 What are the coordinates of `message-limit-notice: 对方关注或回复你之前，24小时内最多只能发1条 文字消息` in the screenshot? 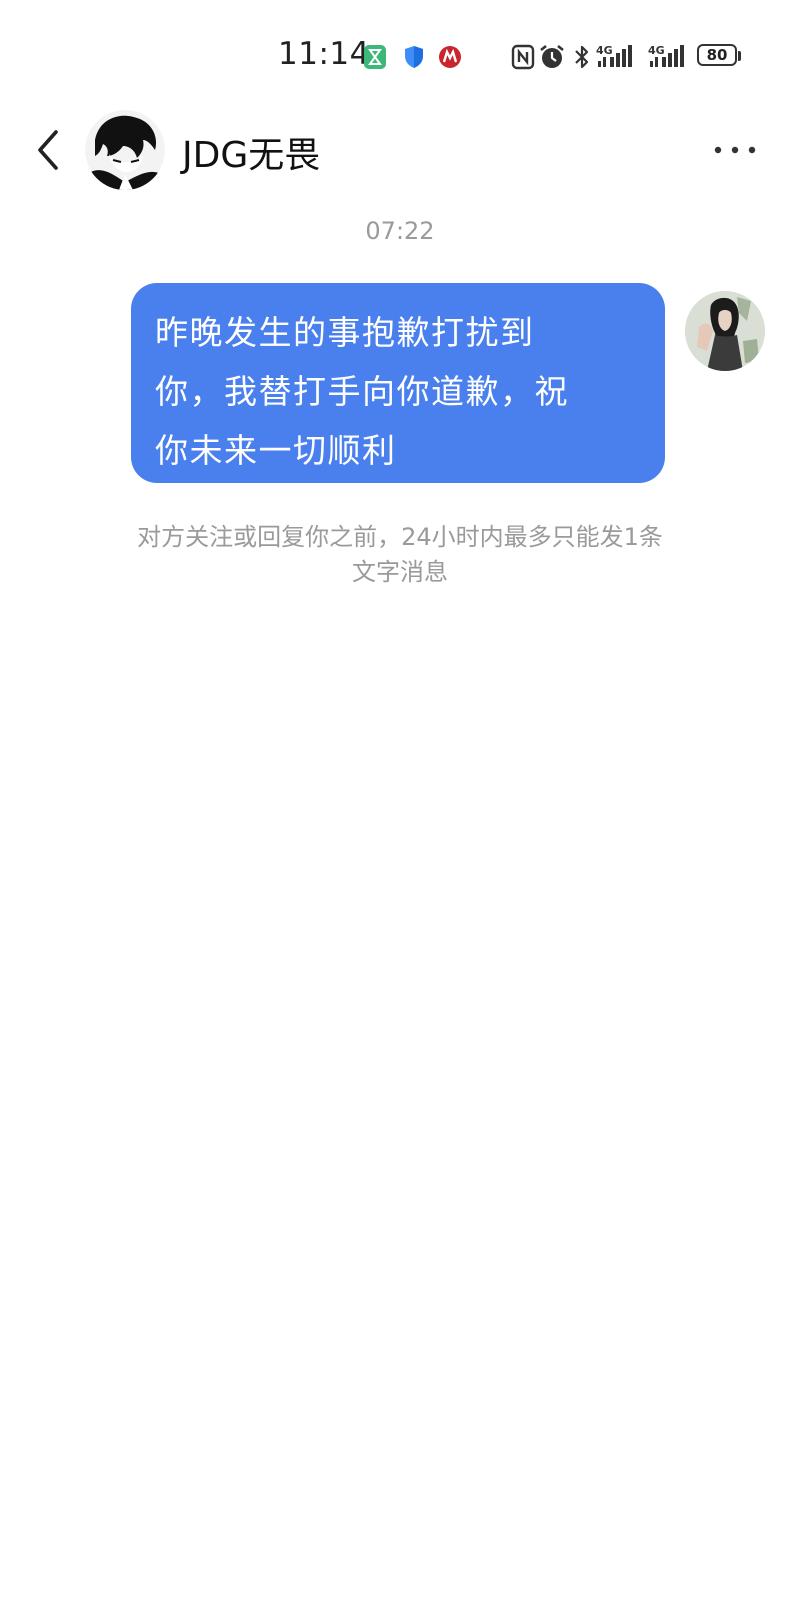 It's located at (400, 554).